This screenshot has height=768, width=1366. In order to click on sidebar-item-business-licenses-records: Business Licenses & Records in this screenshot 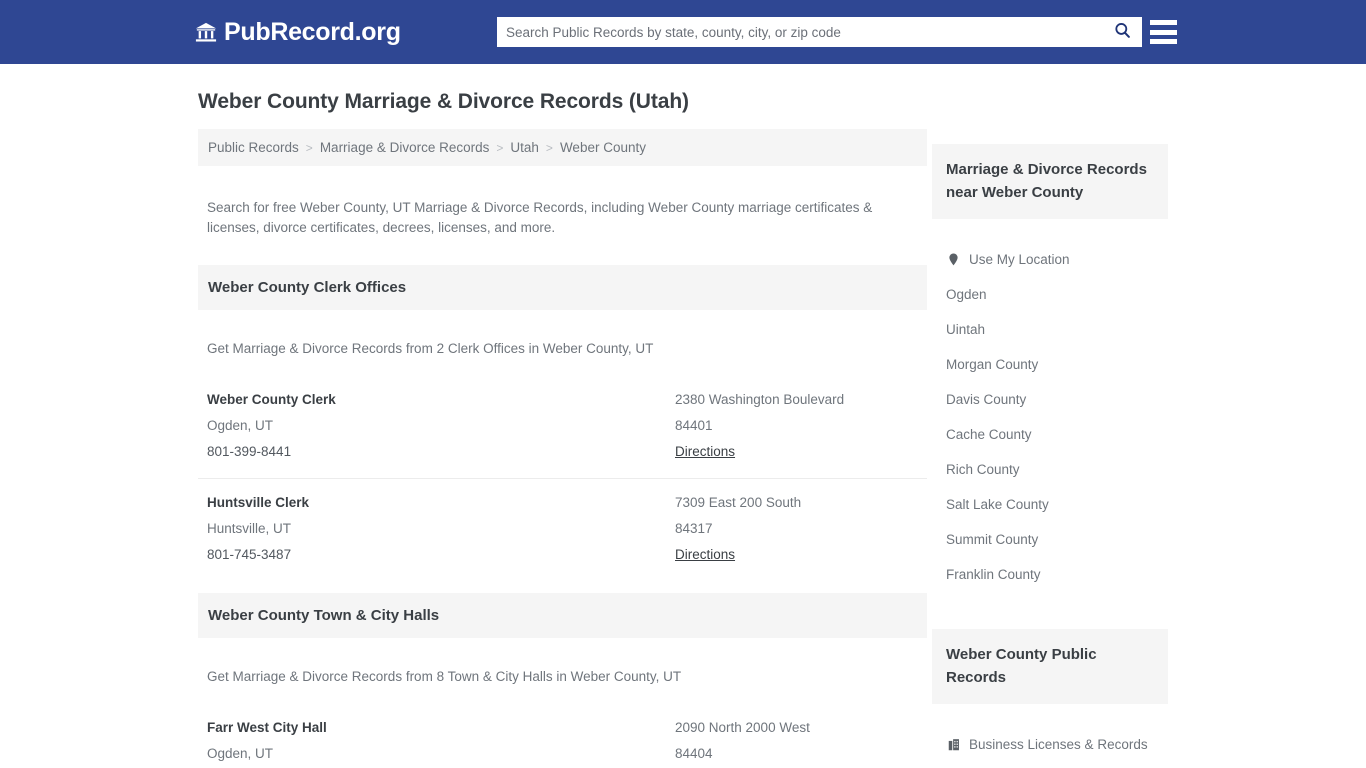, I will do `click(1050, 744)`.